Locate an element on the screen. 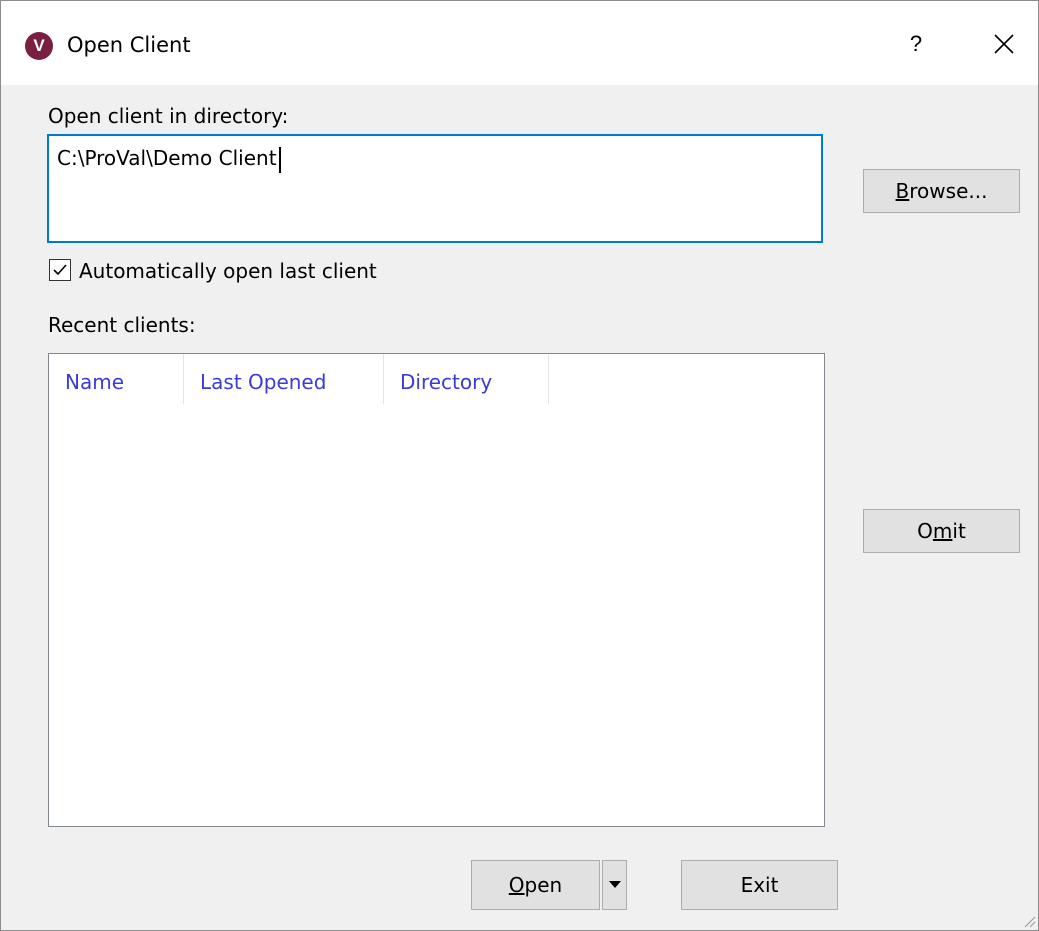 Image resolution: width=1039 pixels, height=931 pixels. open-dropdown-arrow-button is located at coordinates (614, 885).